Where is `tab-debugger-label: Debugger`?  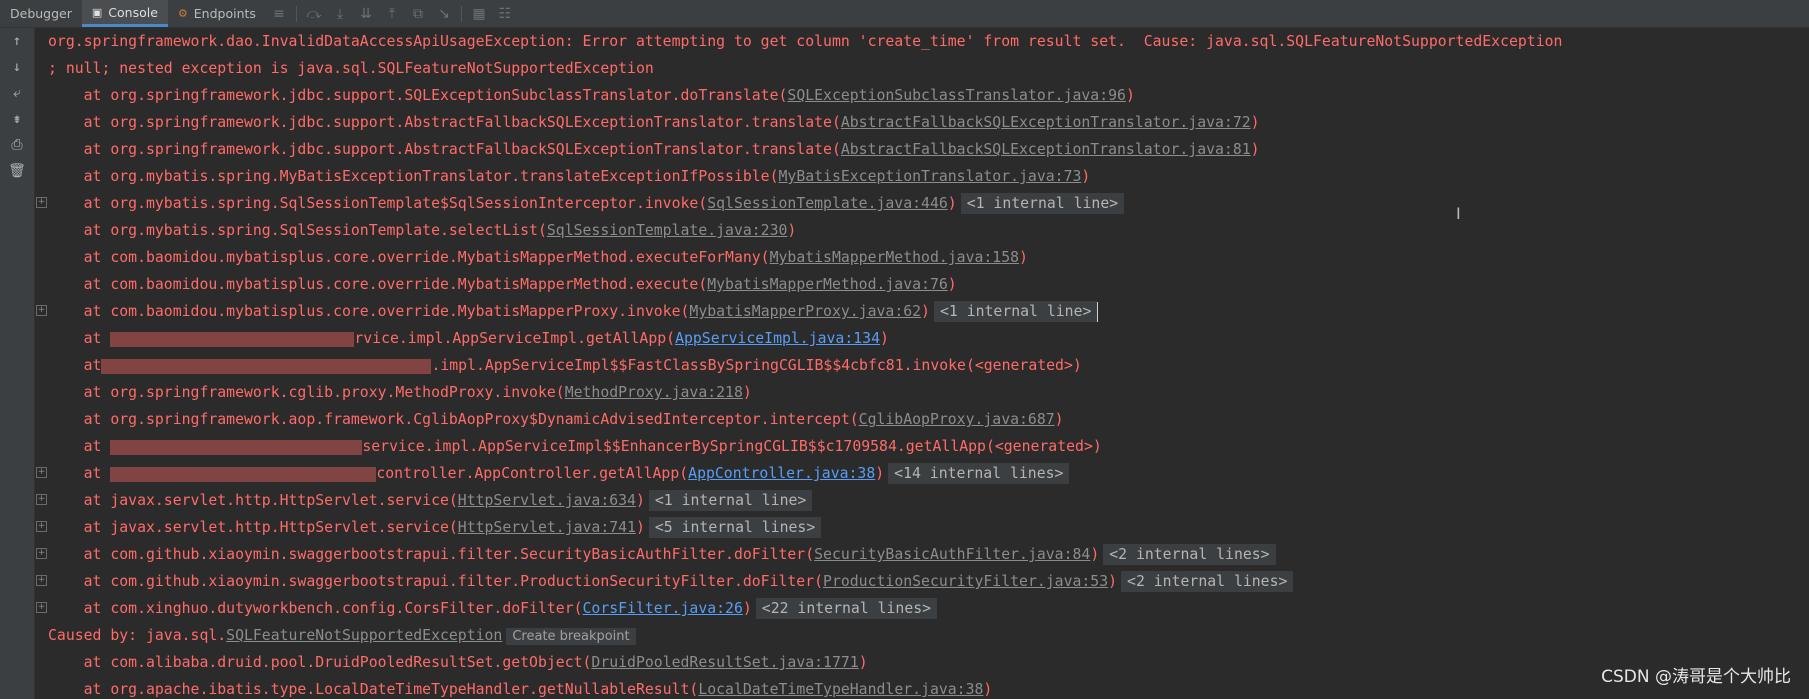
tab-debugger-label: Debugger is located at coordinates (41, 13).